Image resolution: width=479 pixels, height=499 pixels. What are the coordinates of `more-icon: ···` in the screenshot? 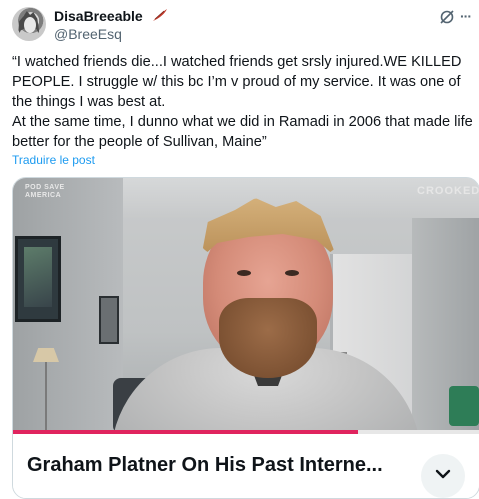 It's located at (466, 16).